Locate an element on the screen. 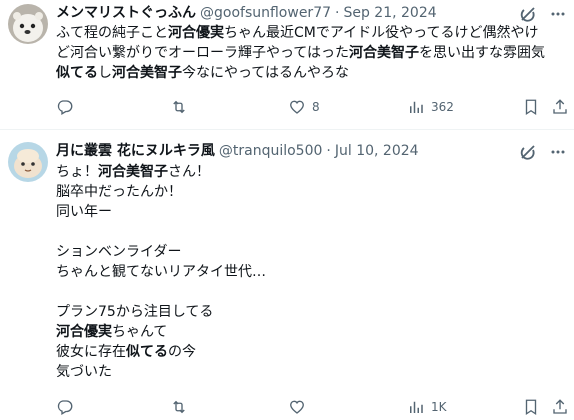 The image size is (574, 420). action-bar: 8 362 is located at coordinates (312, 107).